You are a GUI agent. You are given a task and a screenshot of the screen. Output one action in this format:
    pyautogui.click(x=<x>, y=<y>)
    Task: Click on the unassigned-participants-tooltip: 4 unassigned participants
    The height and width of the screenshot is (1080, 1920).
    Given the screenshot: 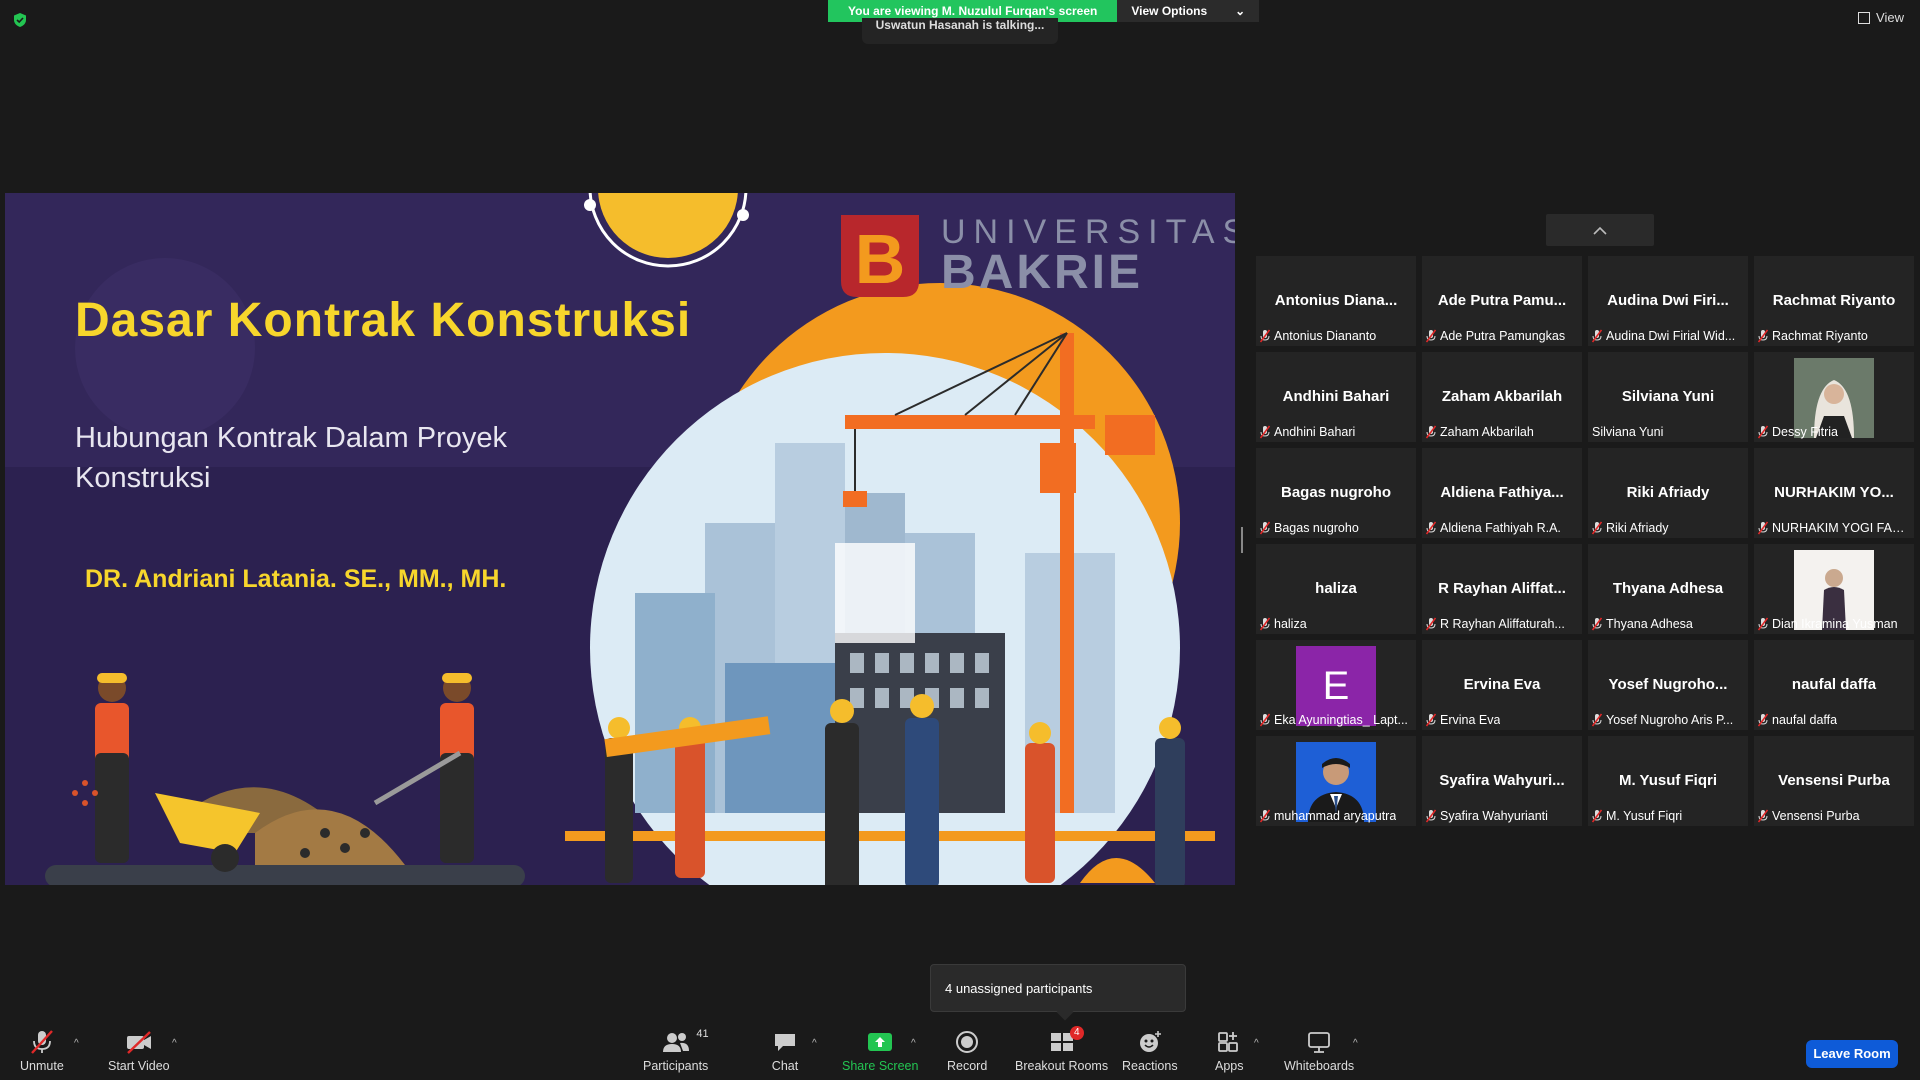 What is the action you would take?
    pyautogui.click(x=1058, y=988)
    